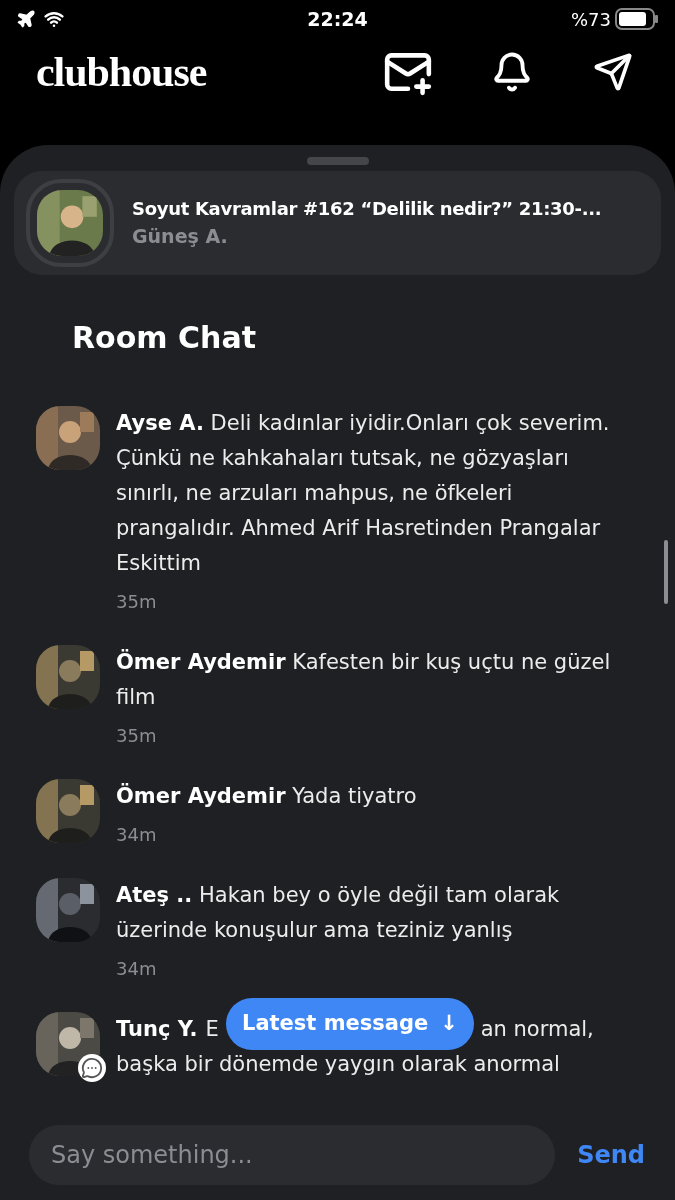 The image size is (675, 1200). Describe the element at coordinates (337, 161) in the screenshot. I see `drag-handle` at that location.